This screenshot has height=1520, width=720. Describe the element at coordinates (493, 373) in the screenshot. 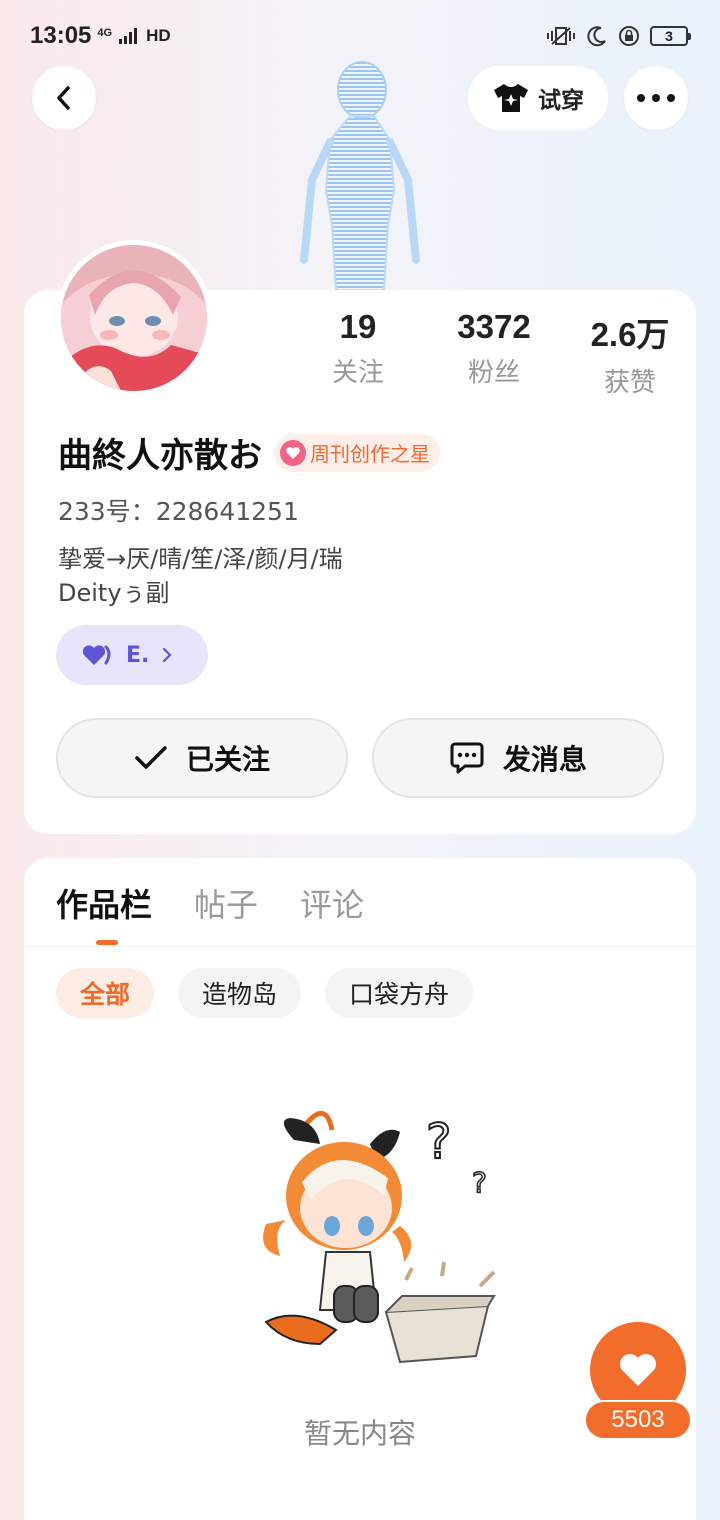

I see `stat-label: 粉丝` at that location.